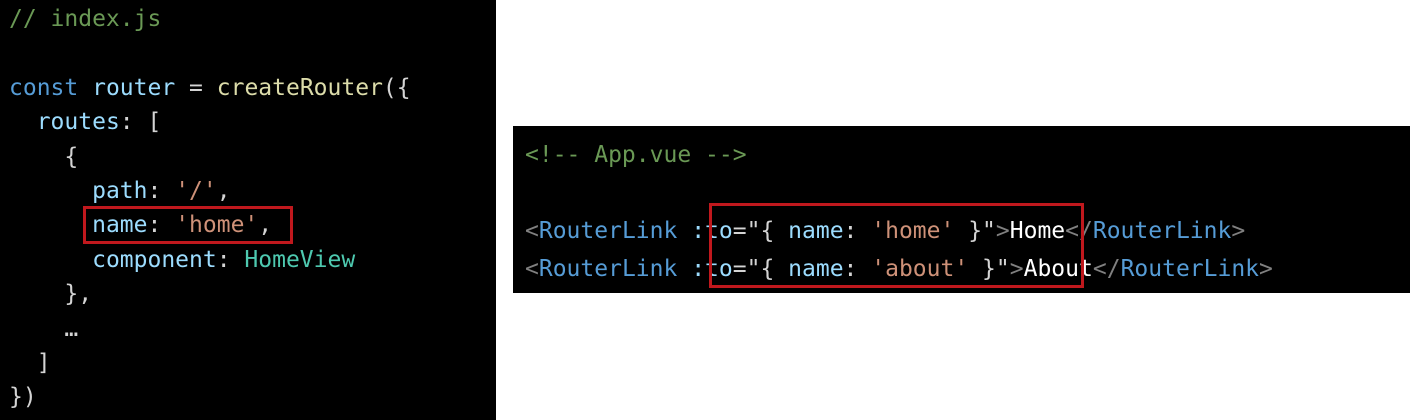  Describe the element at coordinates (230, 259) in the screenshot. I see `component-colon: :` at that location.